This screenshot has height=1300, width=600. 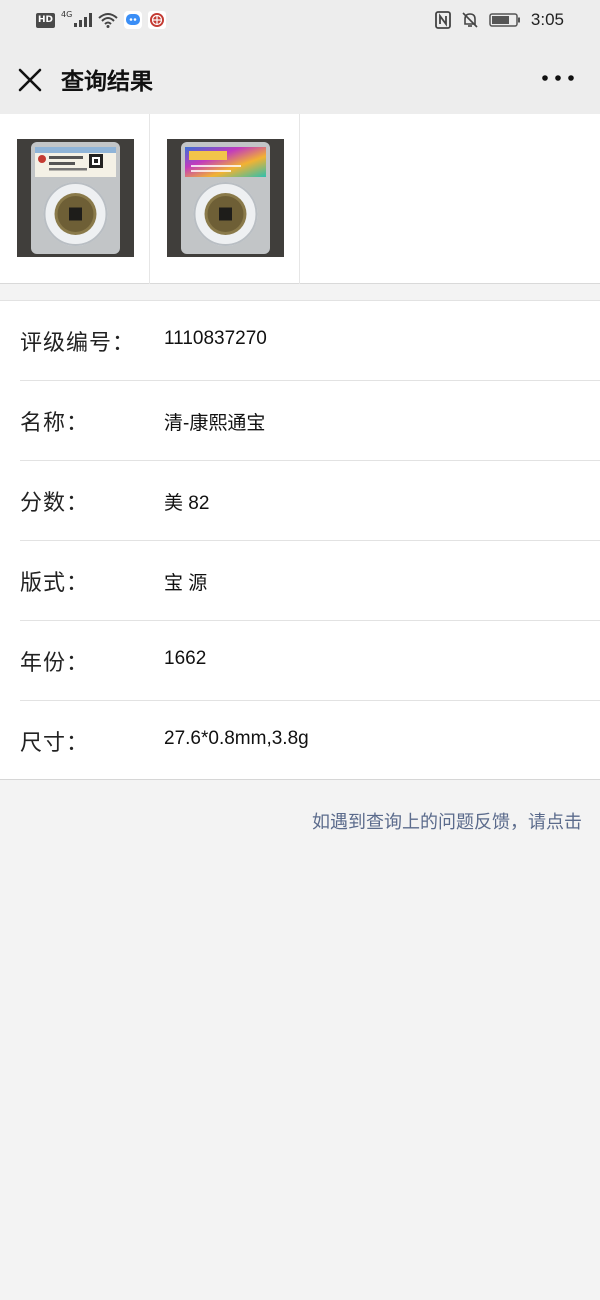 What do you see at coordinates (55, 743) in the screenshot?
I see `field-label: 尺寸：` at bounding box center [55, 743].